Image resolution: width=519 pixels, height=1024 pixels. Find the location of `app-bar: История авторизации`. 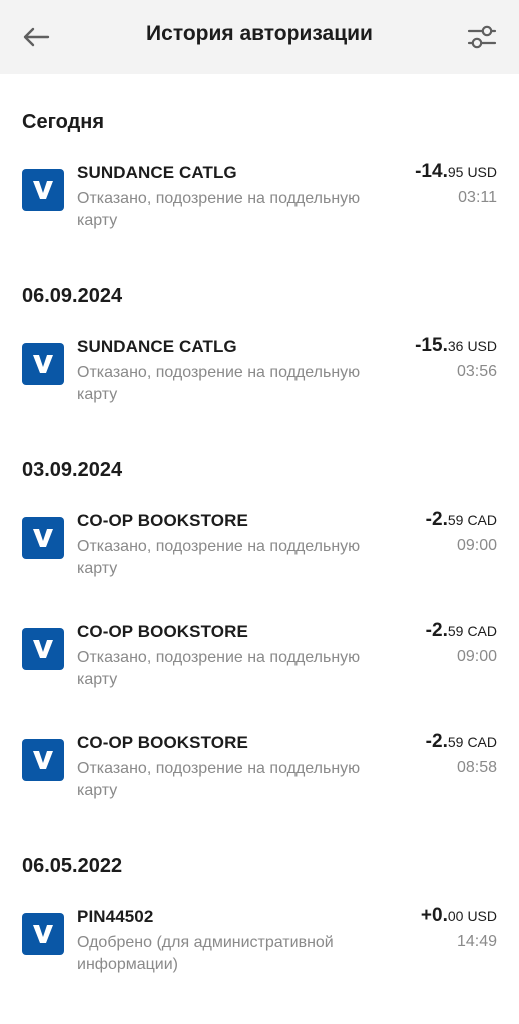

app-bar: История авторизации is located at coordinates (259, 37).